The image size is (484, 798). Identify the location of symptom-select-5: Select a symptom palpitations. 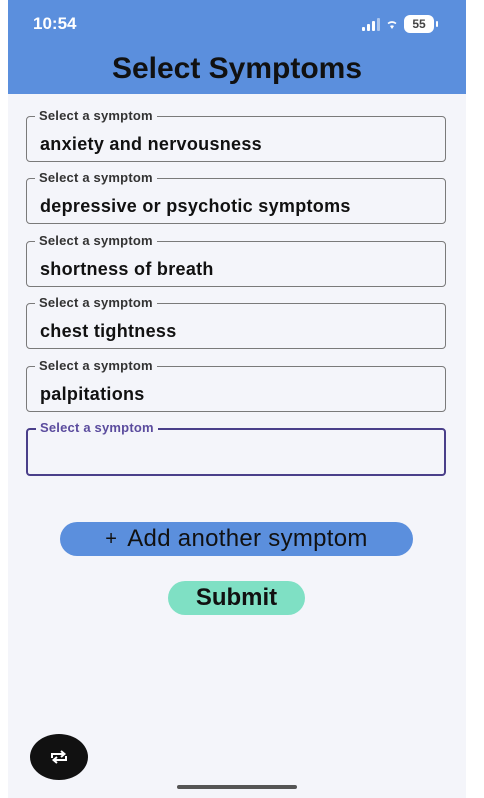
(236, 385).